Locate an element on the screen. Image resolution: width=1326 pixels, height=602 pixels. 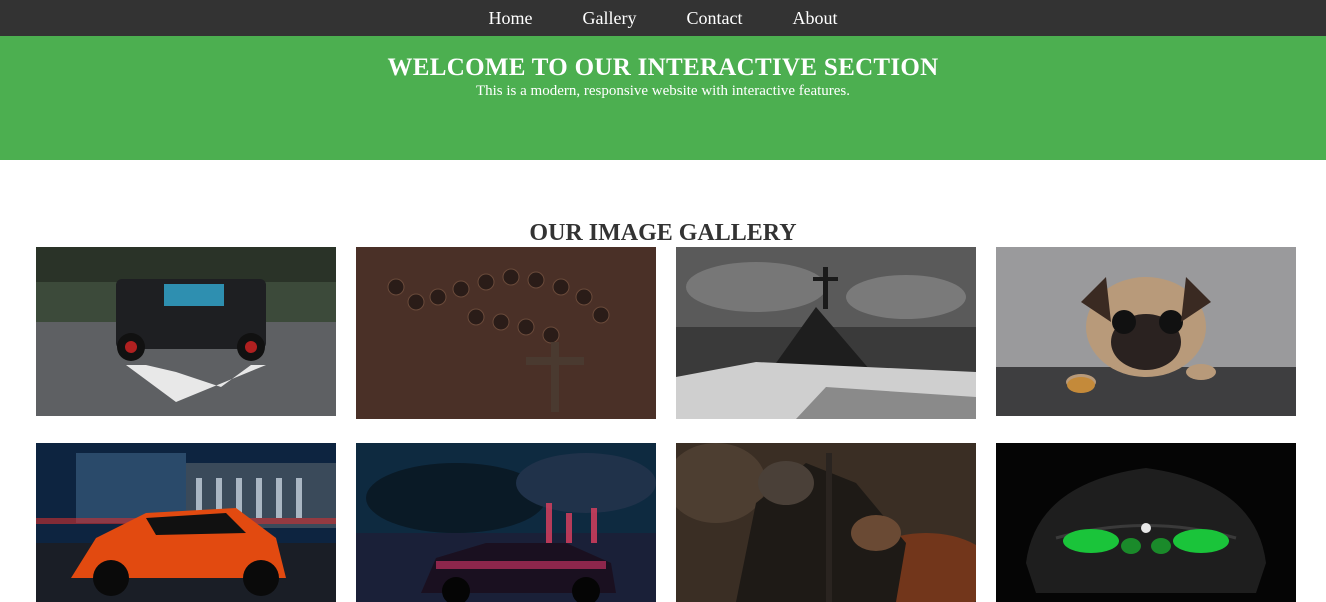
cross-mountain-image is located at coordinates (826, 333).